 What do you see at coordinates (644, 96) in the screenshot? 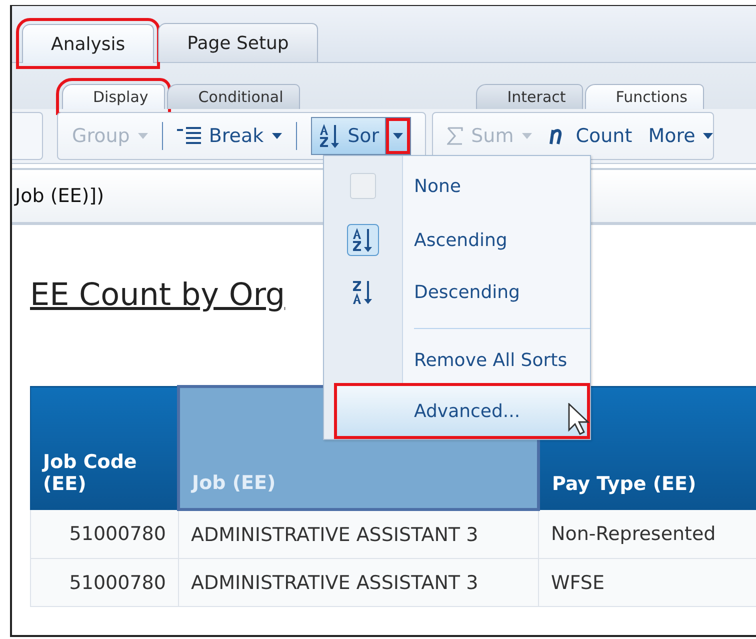
I see `sub-tab: Functions` at bounding box center [644, 96].